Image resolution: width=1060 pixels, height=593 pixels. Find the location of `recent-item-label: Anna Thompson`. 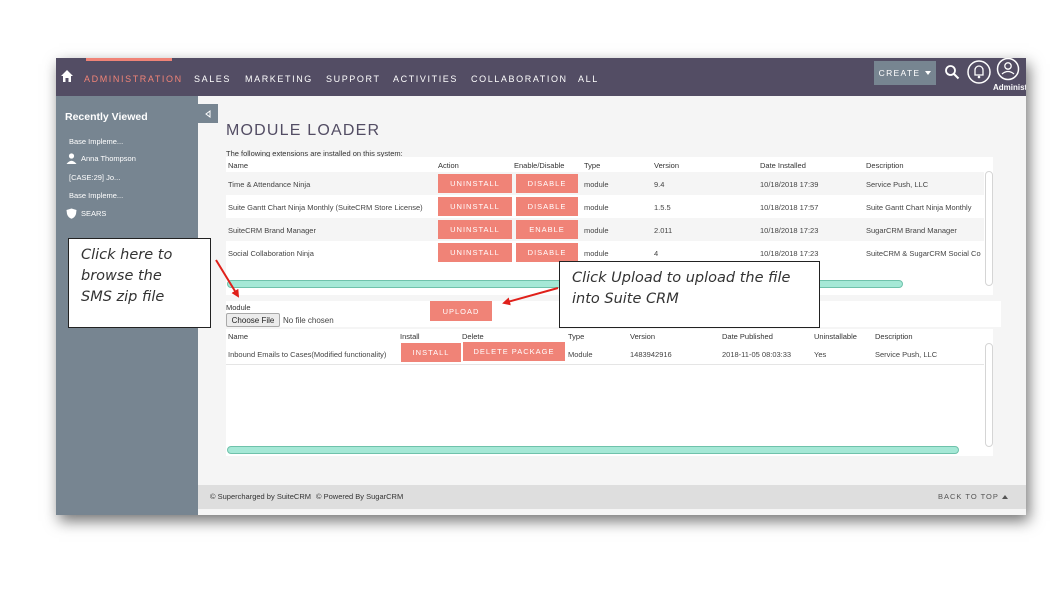

recent-item-label: Anna Thompson is located at coordinates (108, 158).